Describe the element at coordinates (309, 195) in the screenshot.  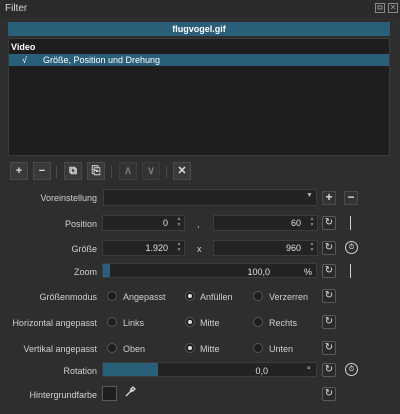
I see `chevron-down-icon: ▼` at that location.